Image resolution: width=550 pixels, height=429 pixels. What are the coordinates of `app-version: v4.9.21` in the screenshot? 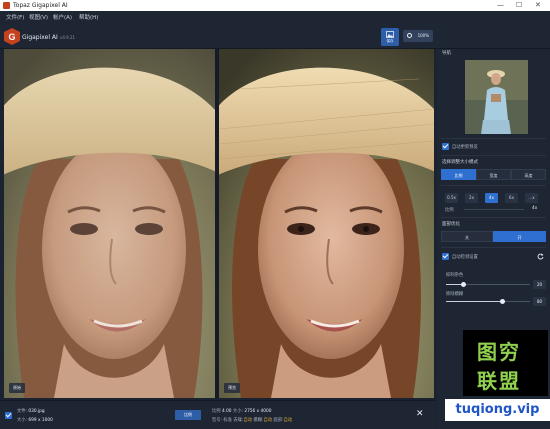 It's located at (68, 37).